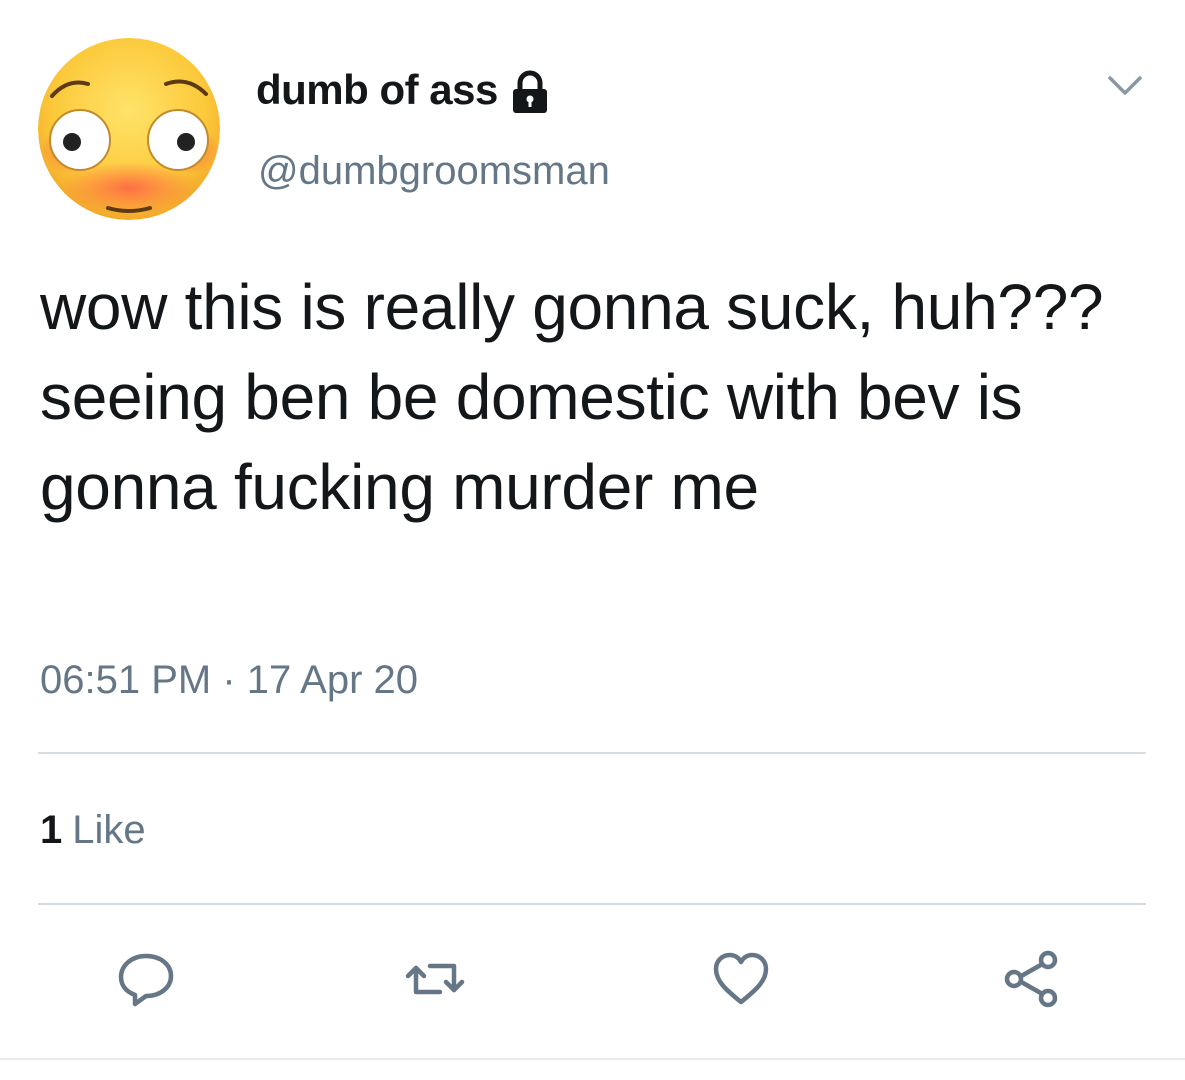 The height and width of the screenshot is (1080, 1185). I want to click on avatar, so click(129, 129).